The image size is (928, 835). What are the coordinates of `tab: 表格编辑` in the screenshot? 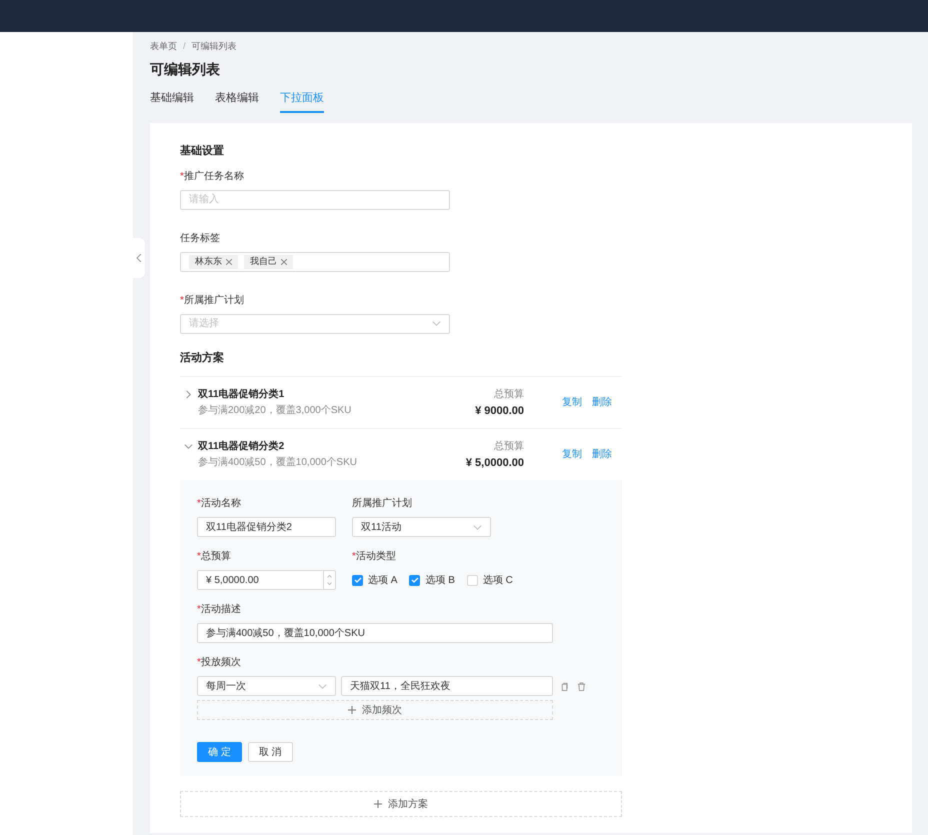 It's located at (237, 101).